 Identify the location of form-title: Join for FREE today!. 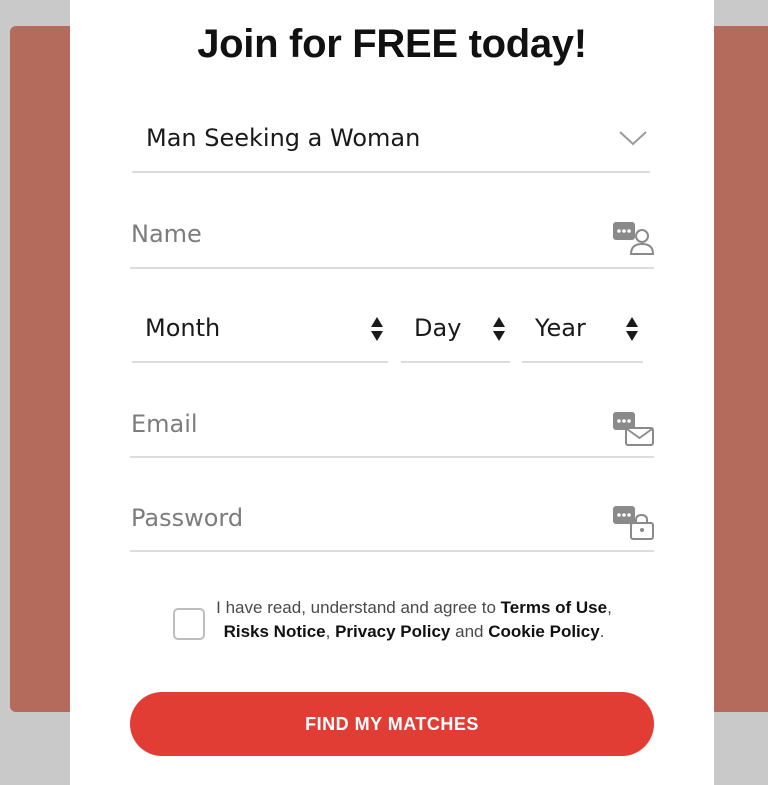
(392, 44).